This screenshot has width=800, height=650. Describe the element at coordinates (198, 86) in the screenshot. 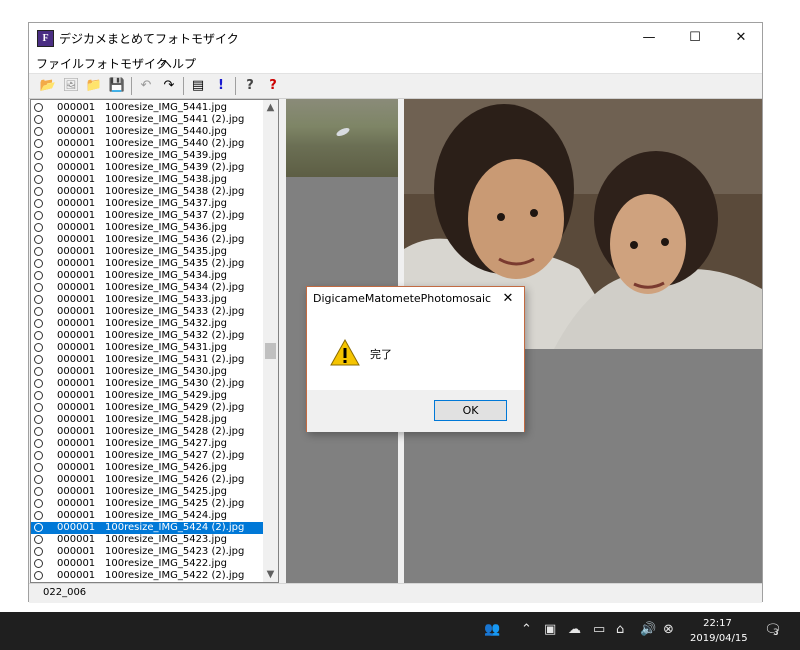

I see `list-icon: ▤` at that location.